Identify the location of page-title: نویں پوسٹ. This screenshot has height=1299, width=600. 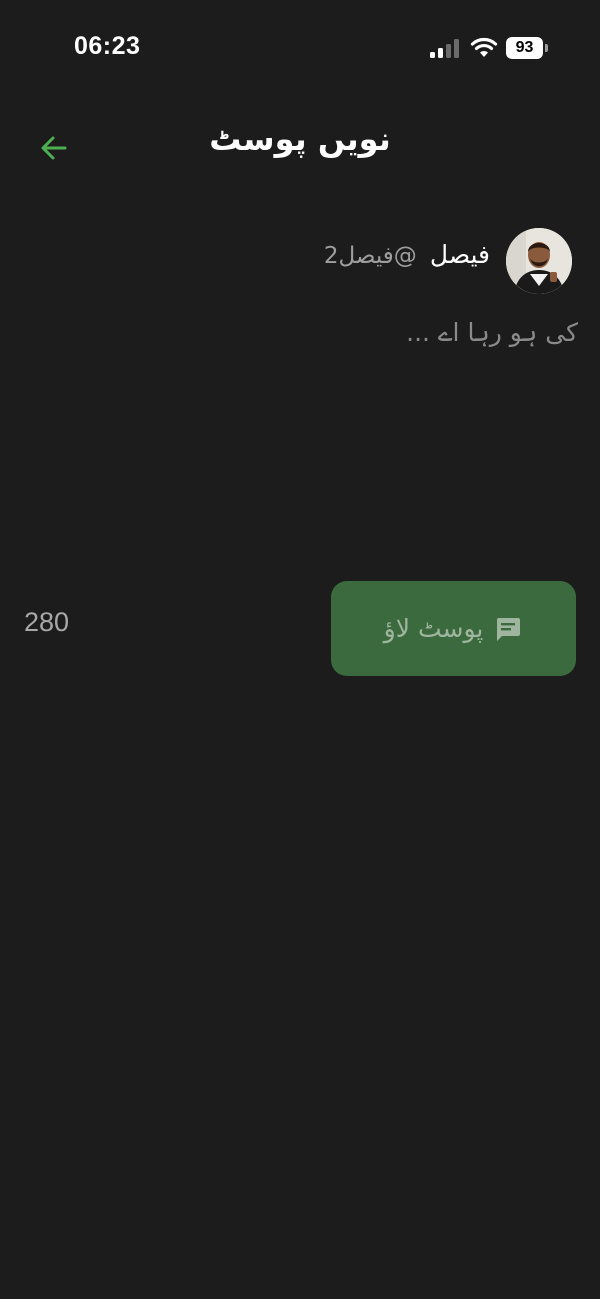
(300, 139).